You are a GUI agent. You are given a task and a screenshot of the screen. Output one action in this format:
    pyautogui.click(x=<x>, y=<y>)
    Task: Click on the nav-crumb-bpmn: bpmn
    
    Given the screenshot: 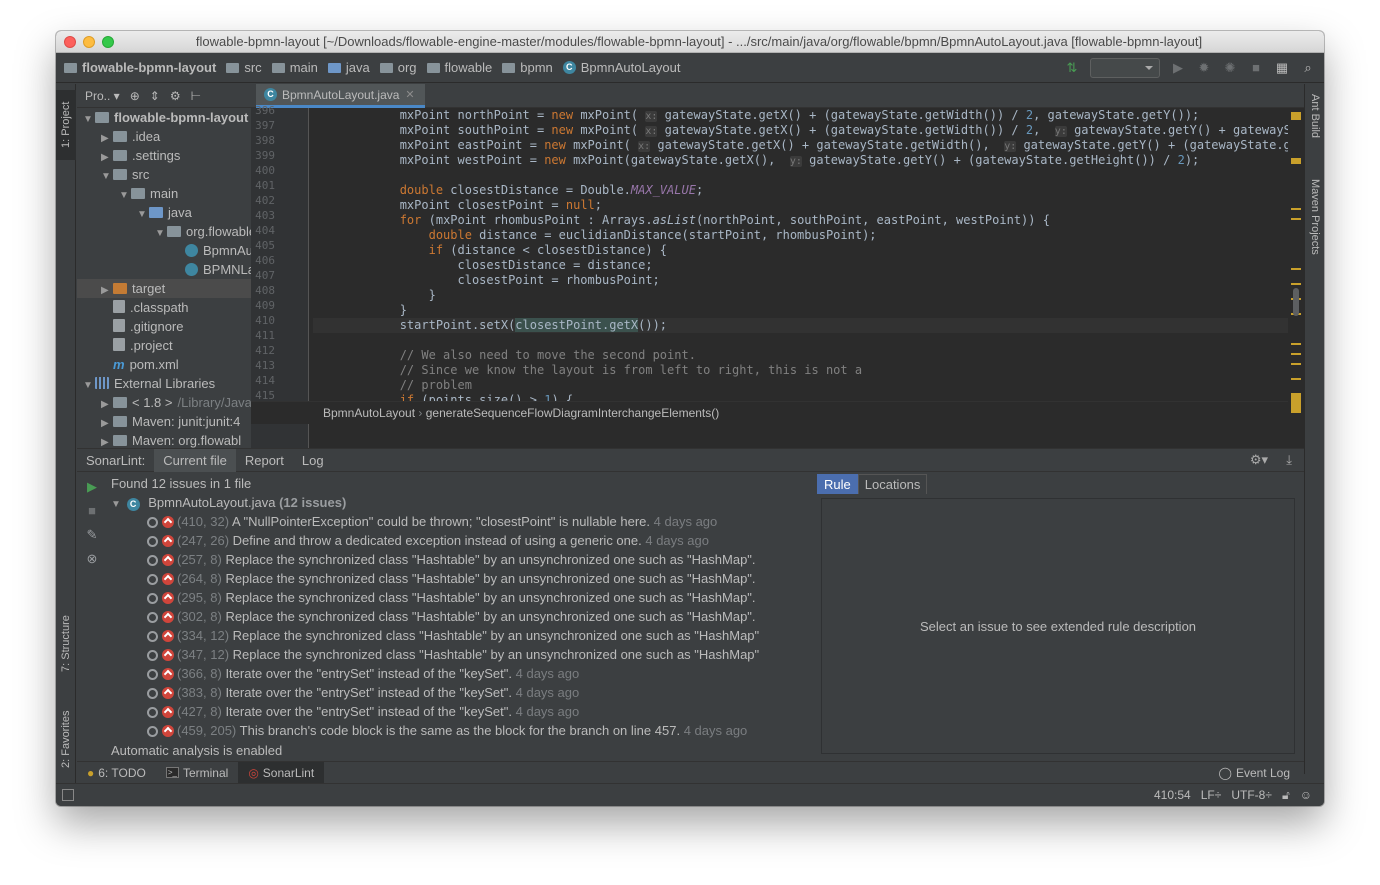 What is the action you would take?
    pyautogui.click(x=527, y=67)
    